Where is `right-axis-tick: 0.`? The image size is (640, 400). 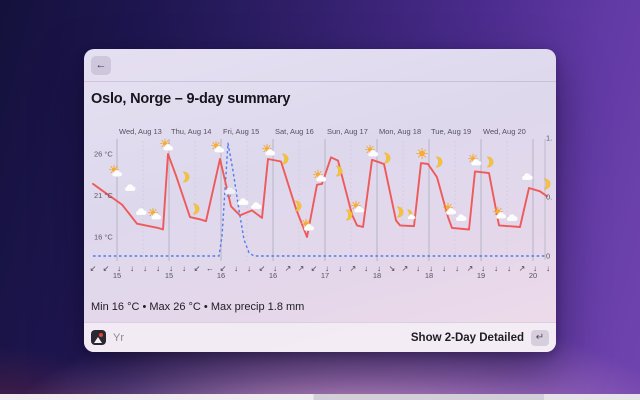 right-axis-tick: 0. is located at coordinates (549, 197).